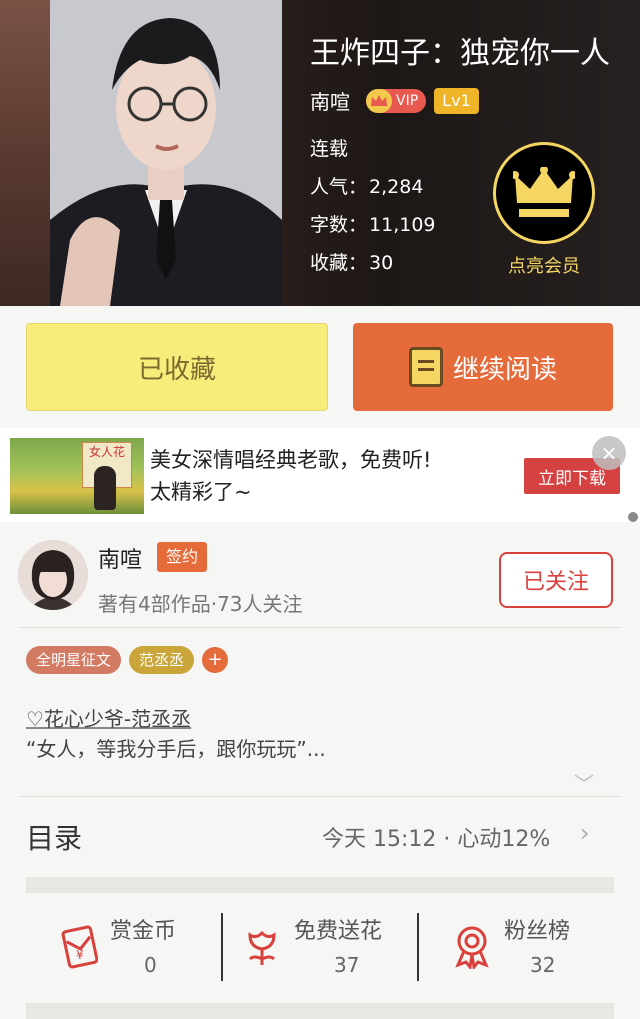 This screenshot has width=640, height=1019. What do you see at coordinates (290, 476) in the screenshot?
I see `ad-text: 美女深情唱经典老歌，免费听! 太精彩了~` at bounding box center [290, 476].